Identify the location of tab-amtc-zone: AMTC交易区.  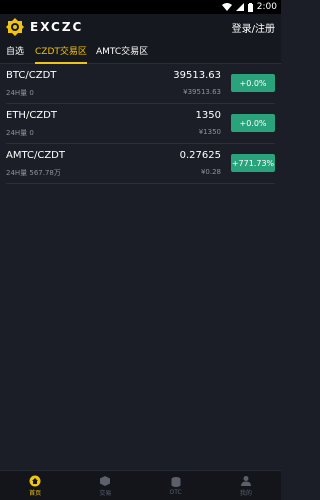
(122, 54).